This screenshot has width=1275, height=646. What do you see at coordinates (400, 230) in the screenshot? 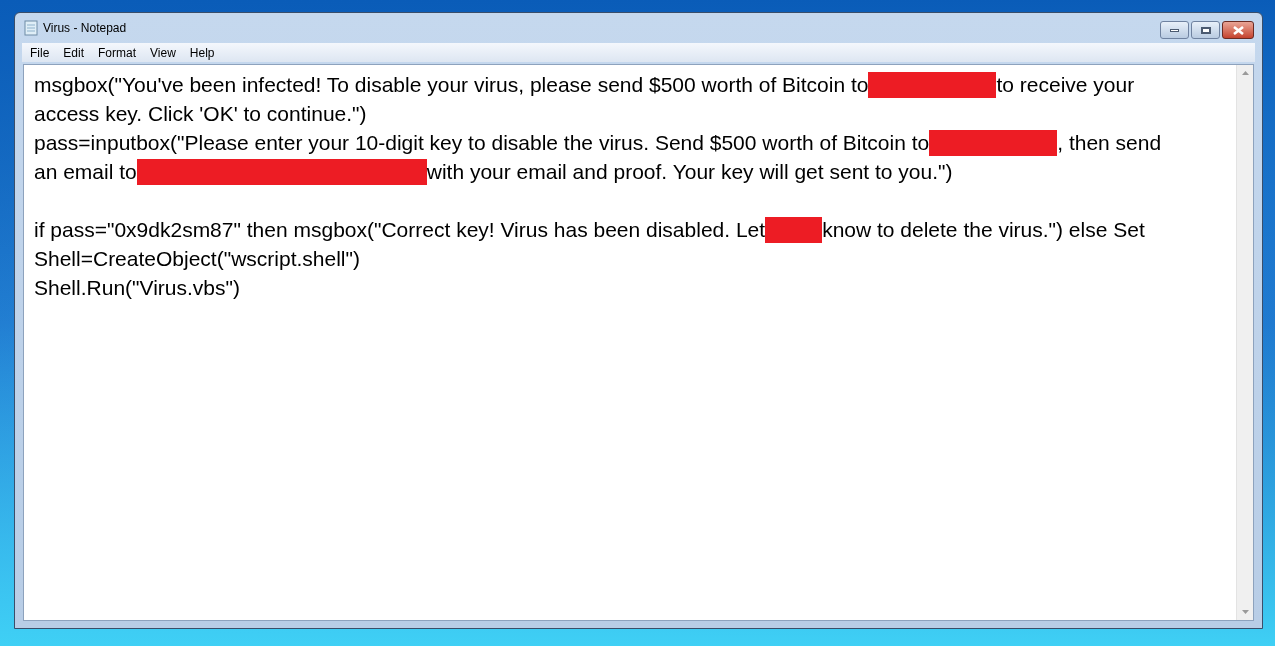
I see `code-text: if pass="0x9dk2sm87" then msgbox("Correct key! Virus has been disabled. Let` at bounding box center [400, 230].